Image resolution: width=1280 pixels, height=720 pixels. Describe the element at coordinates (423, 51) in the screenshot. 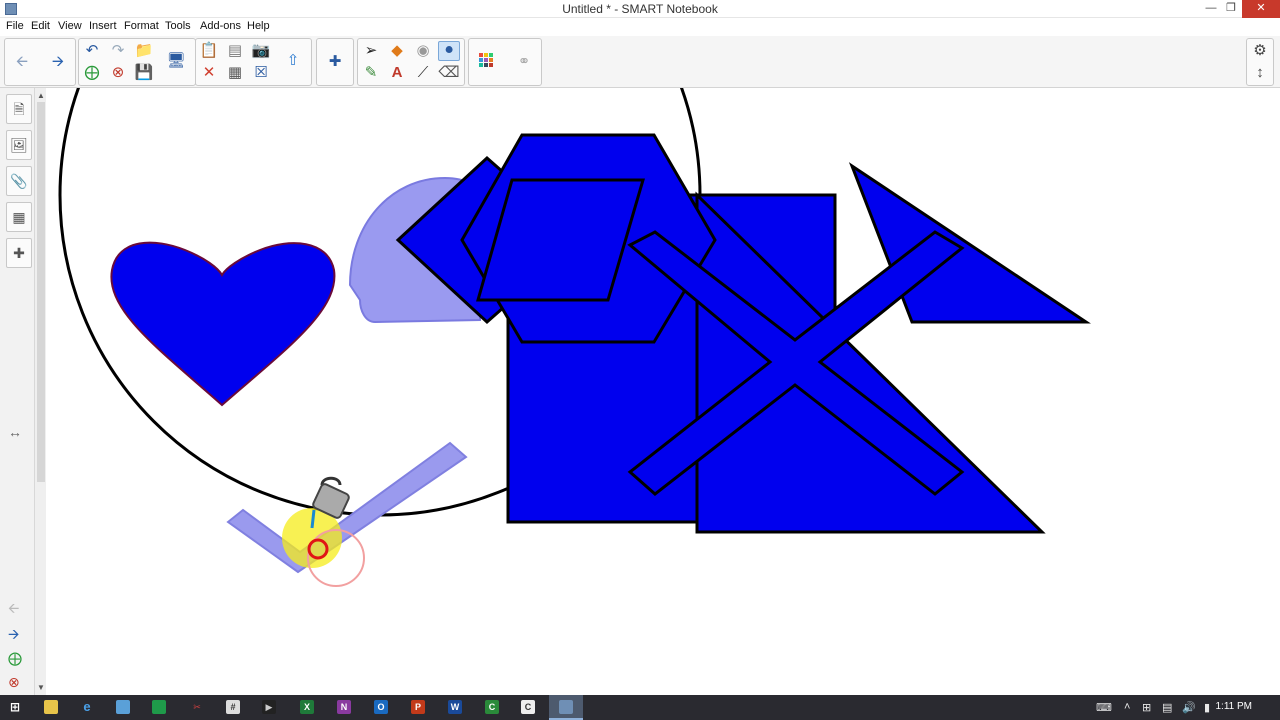

I see `eraser-fill-icon: ◉` at that location.